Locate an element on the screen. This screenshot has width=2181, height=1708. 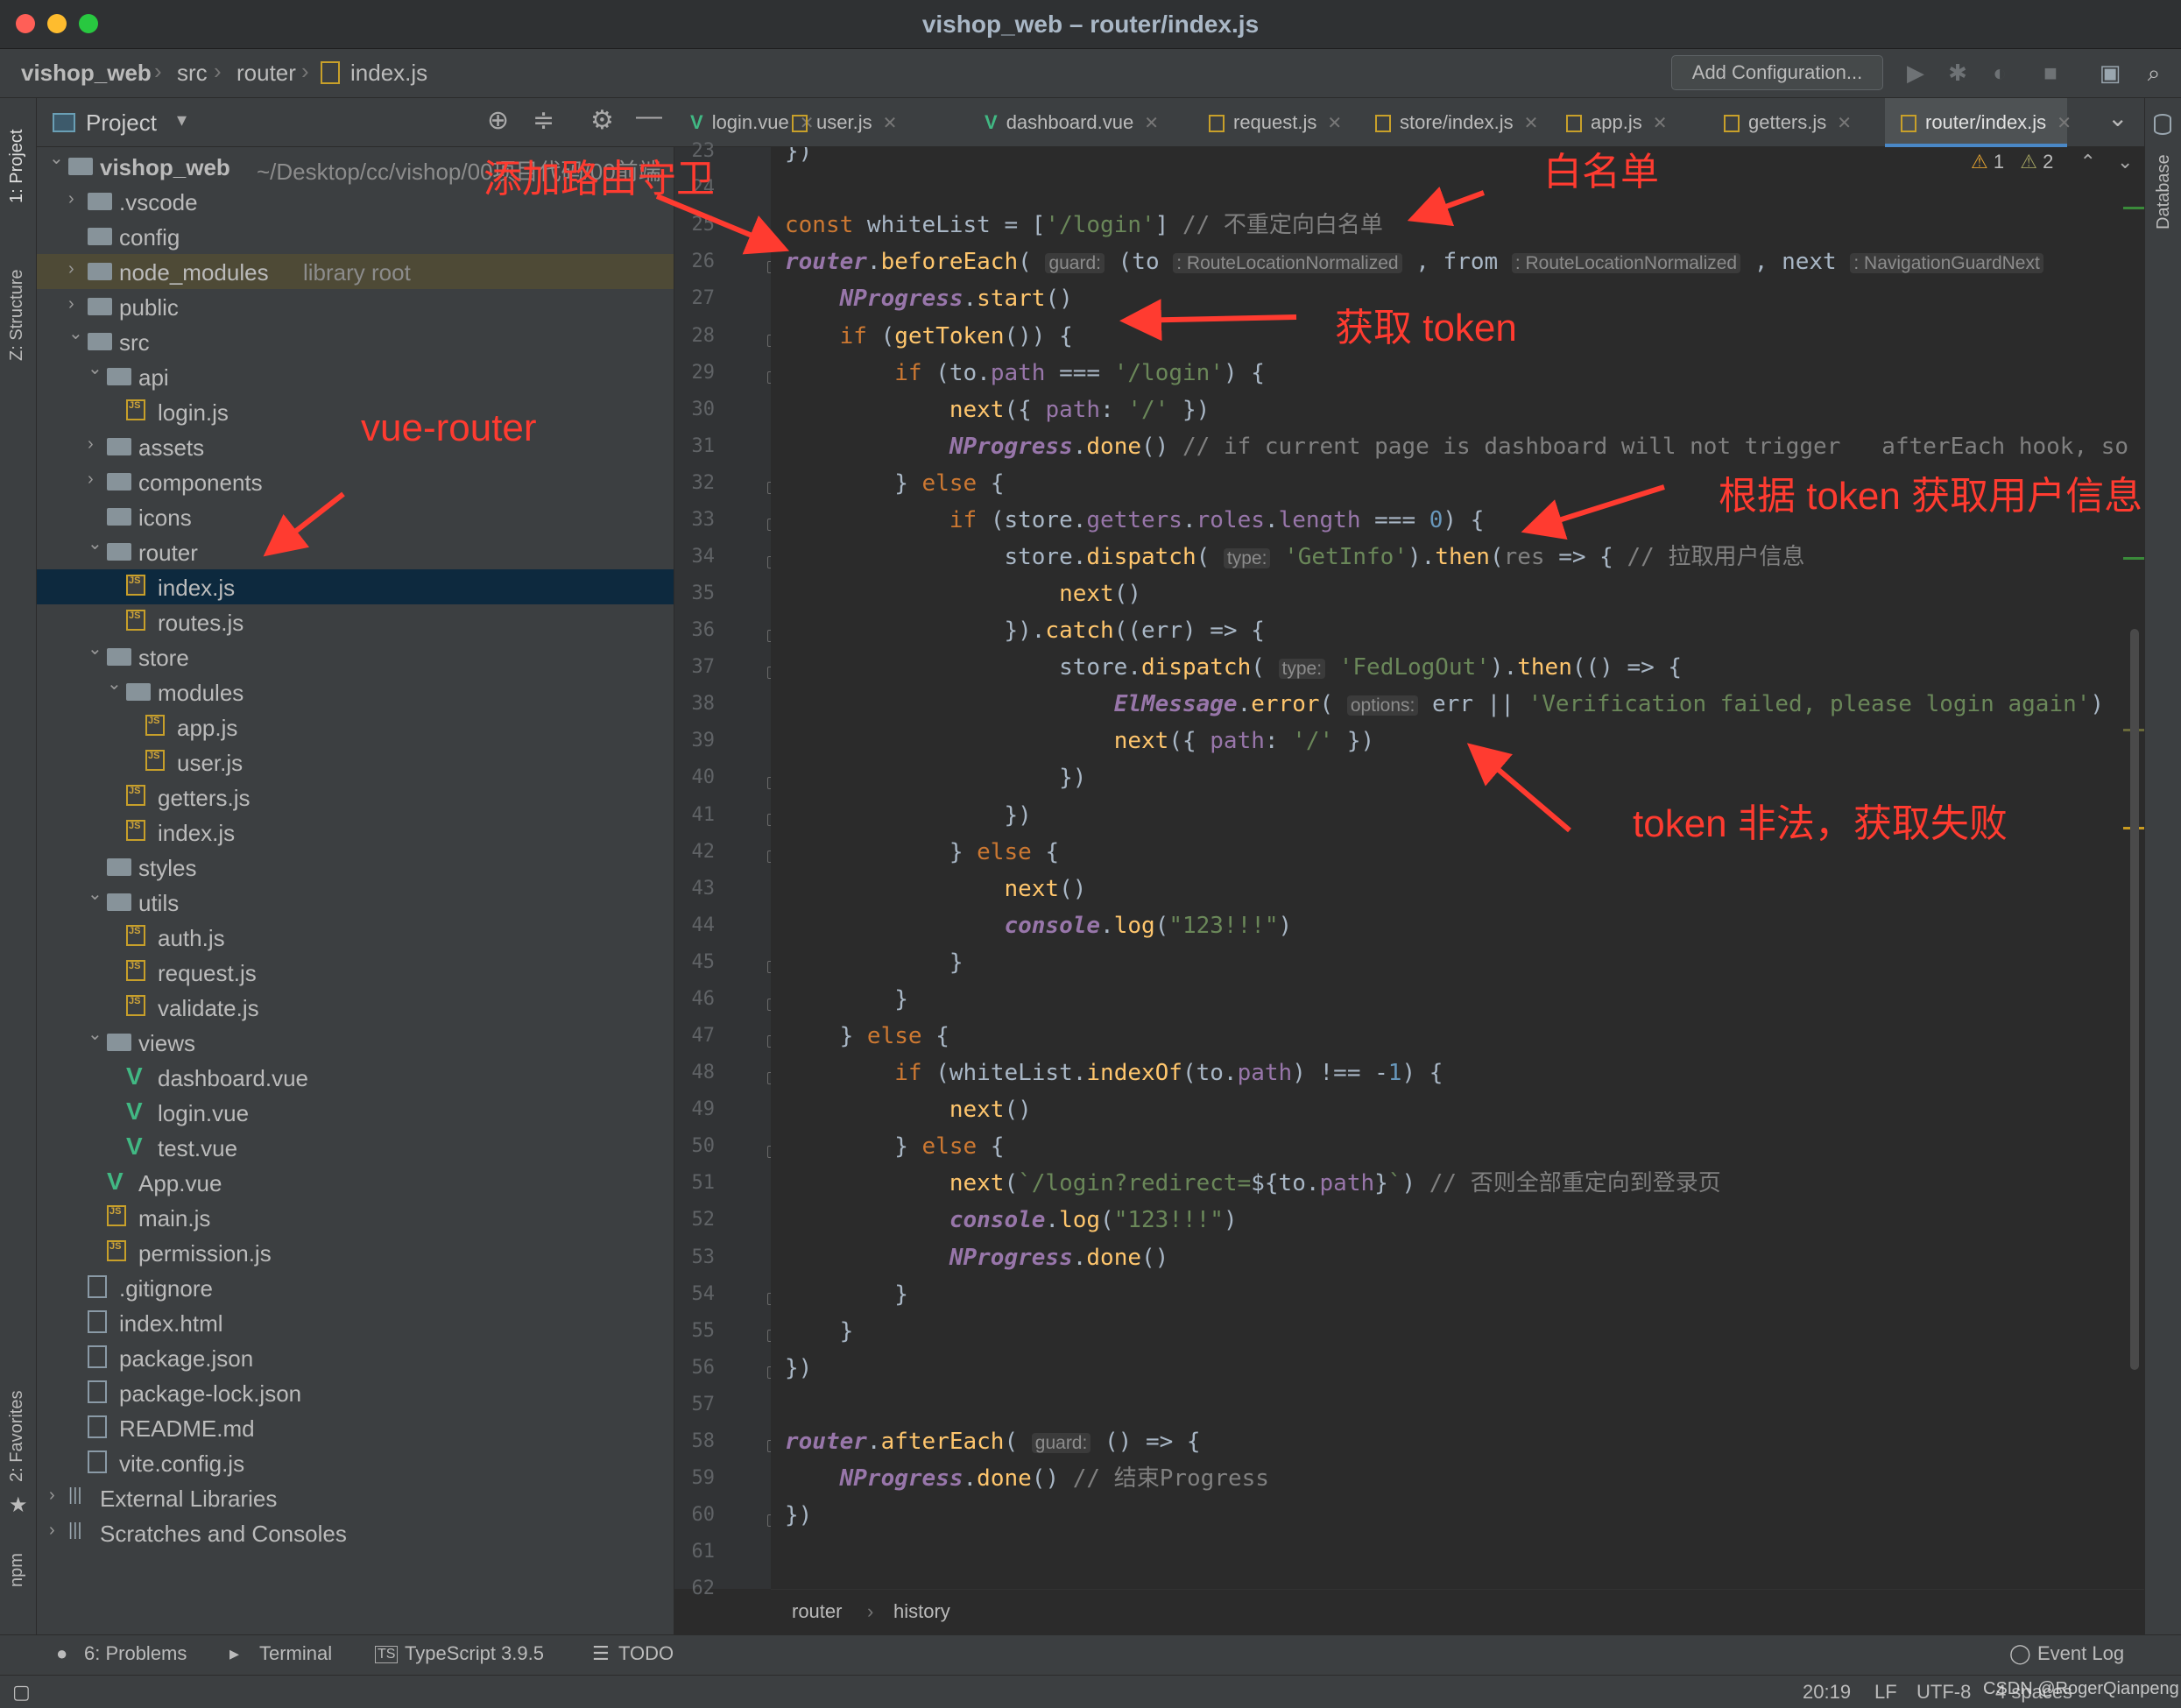
tree-file: Vlogin.vue is located at coordinates (355, 1112).